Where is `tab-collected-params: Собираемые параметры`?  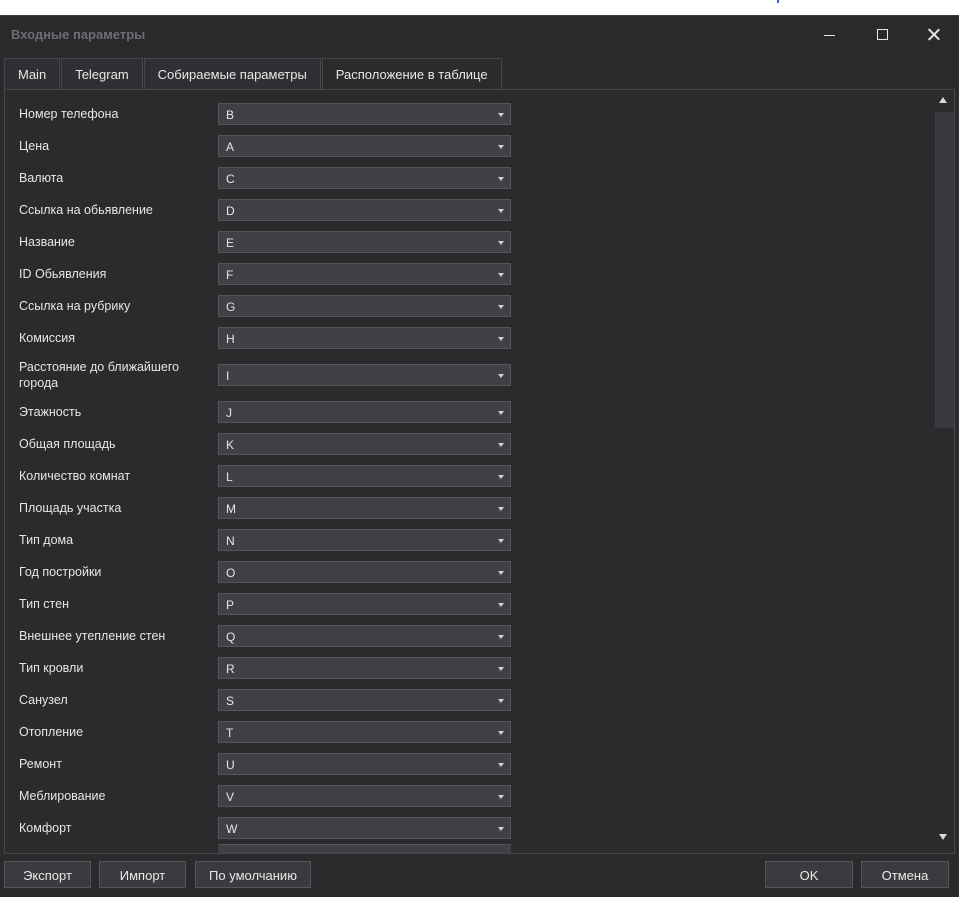 tab-collected-params: Собираемые параметры is located at coordinates (232, 73).